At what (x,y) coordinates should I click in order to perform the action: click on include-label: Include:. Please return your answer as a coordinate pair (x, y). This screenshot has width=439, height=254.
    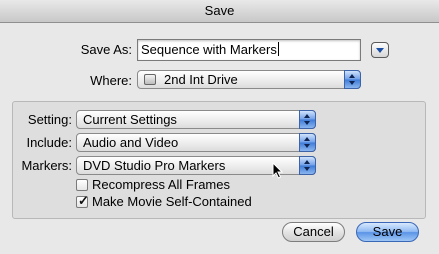
    Looking at the image, I should click on (49, 142).